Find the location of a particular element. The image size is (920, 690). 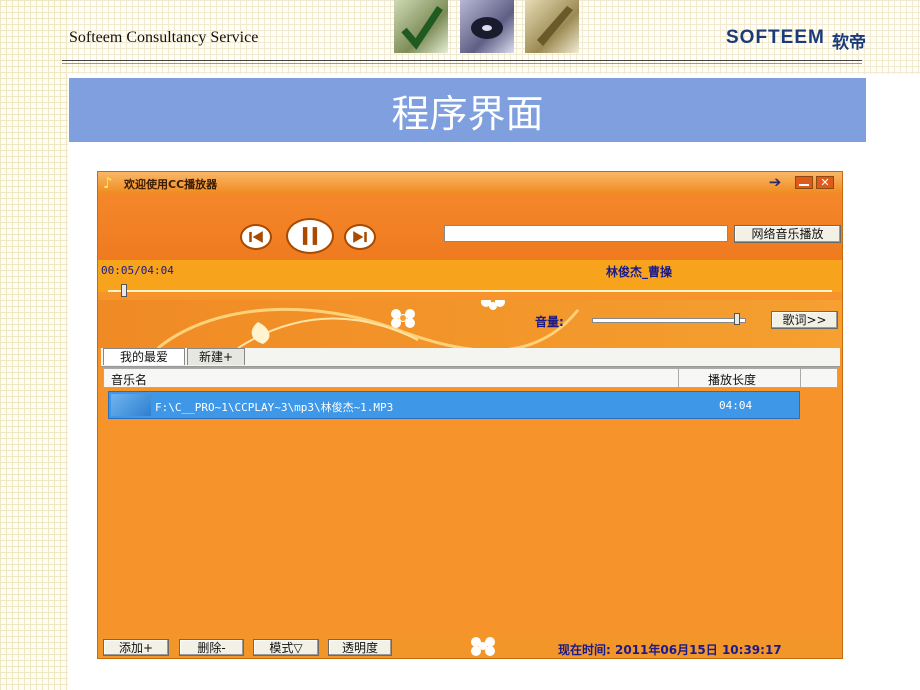

pause-button is located at coordinates (310, 236).